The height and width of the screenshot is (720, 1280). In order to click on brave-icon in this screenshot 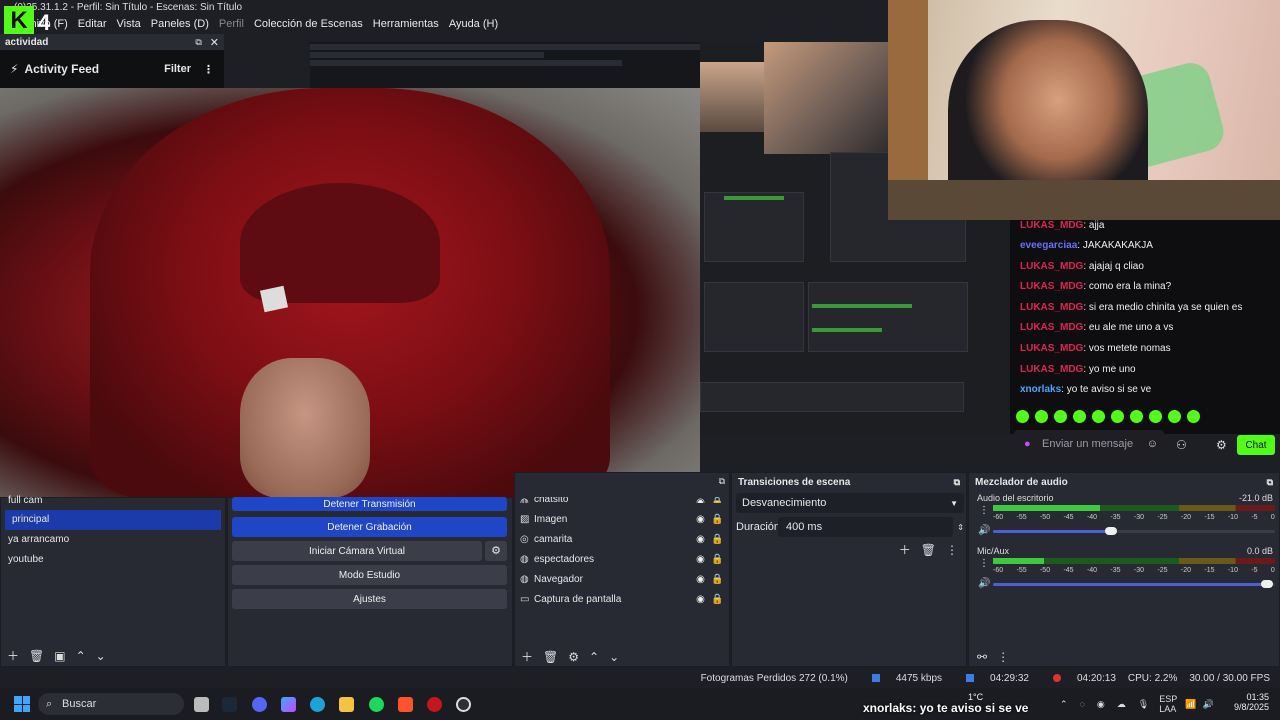, I will do `click(405, 704)`.